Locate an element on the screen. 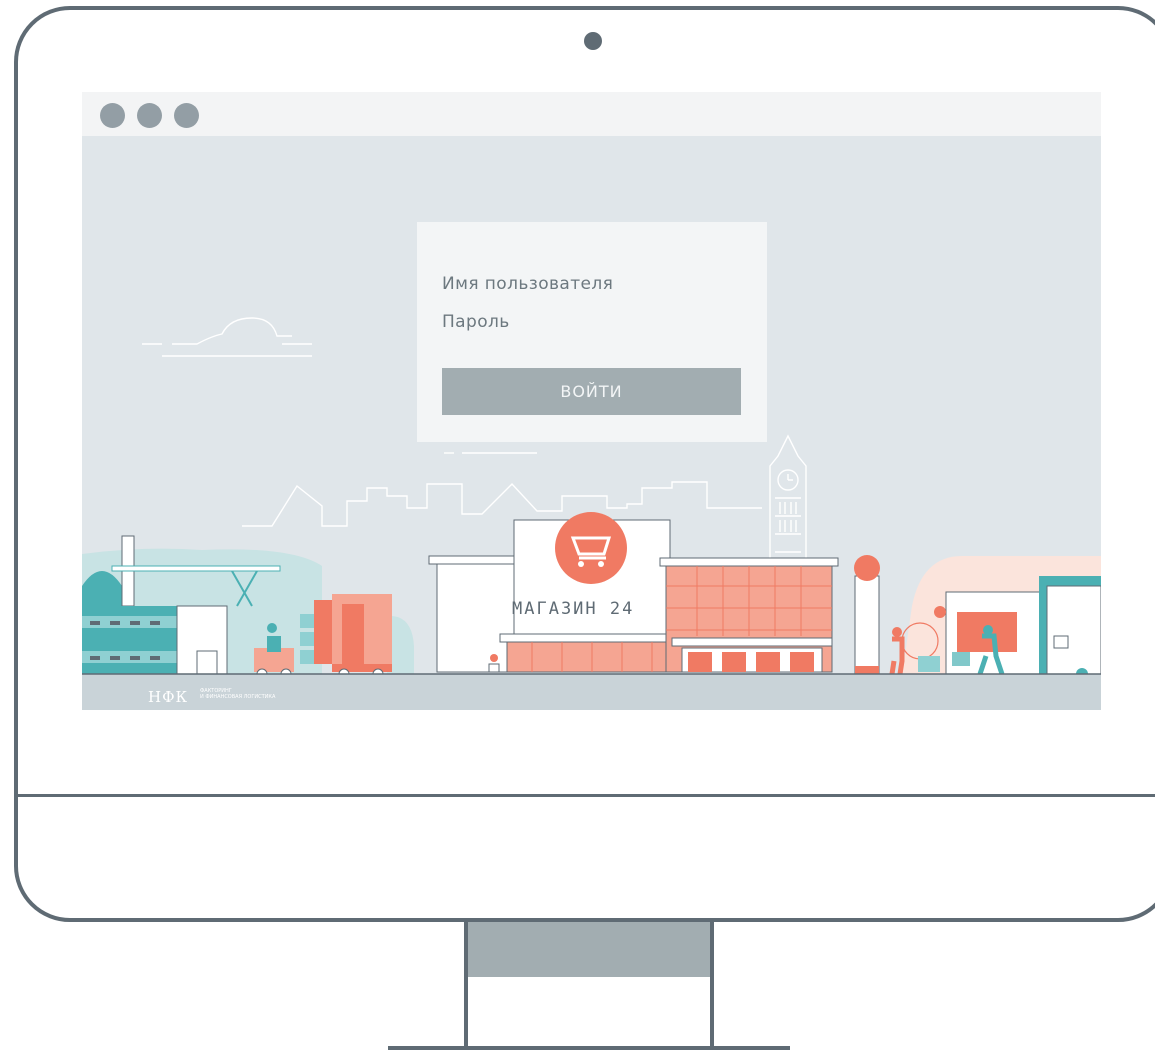  username-field: Имя пользователя is located at coordinates (527, 284).